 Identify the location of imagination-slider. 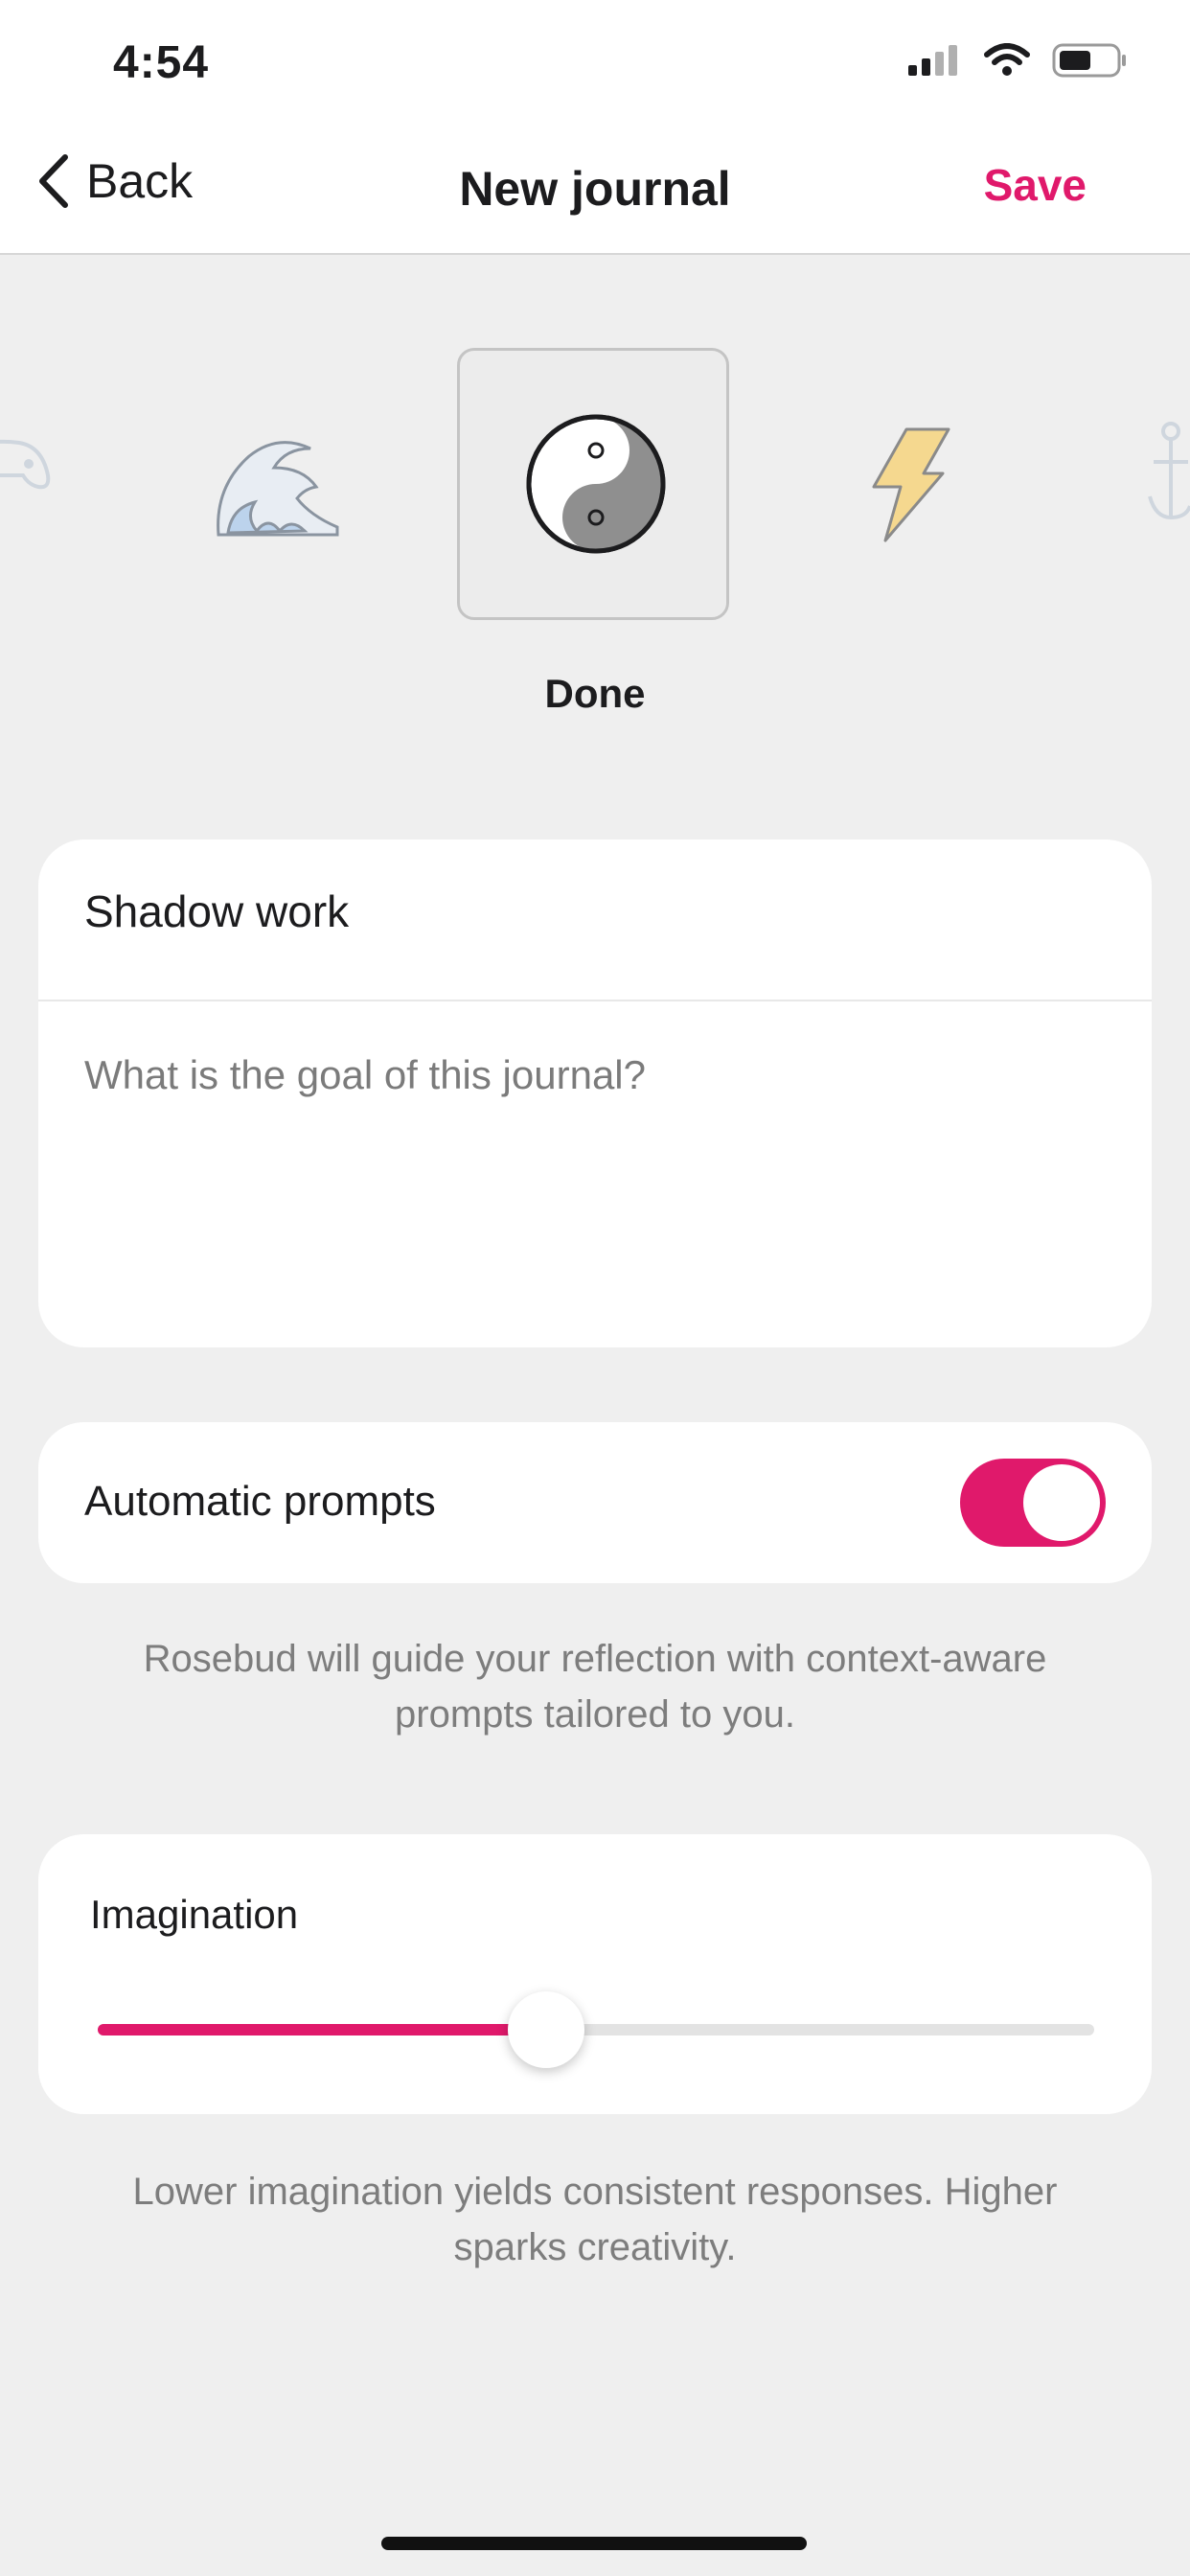
(596, 2029).